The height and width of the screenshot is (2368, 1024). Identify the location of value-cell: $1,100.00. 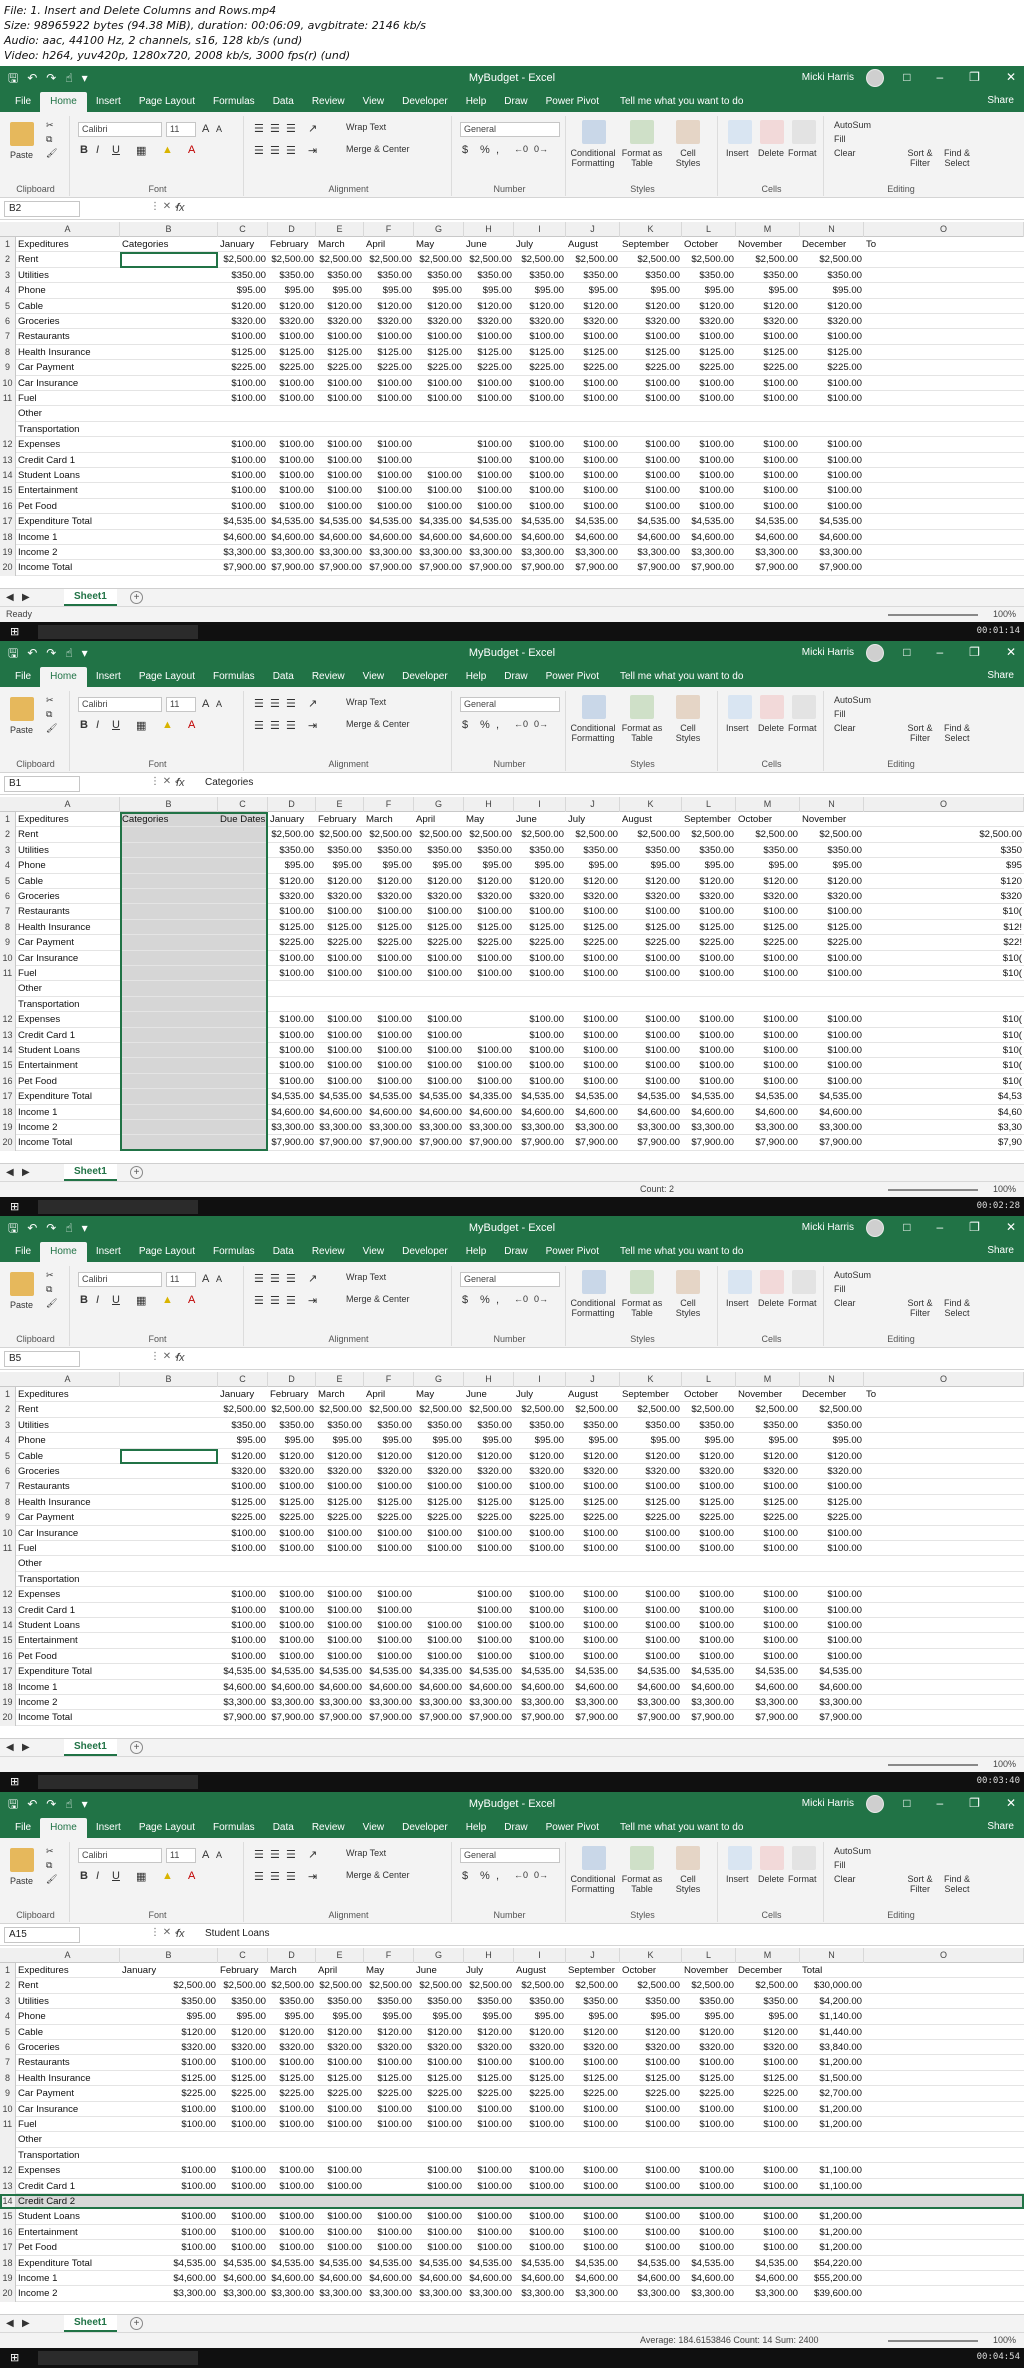
(832, 2170).